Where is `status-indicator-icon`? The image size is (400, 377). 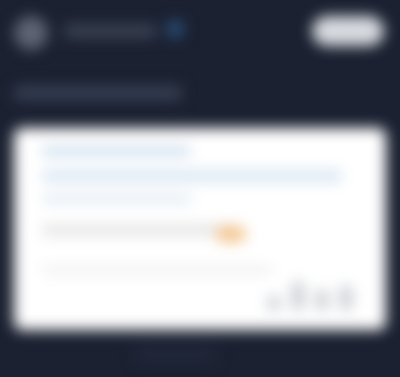
status-indicator-icon is located at coordinates (175, 29).